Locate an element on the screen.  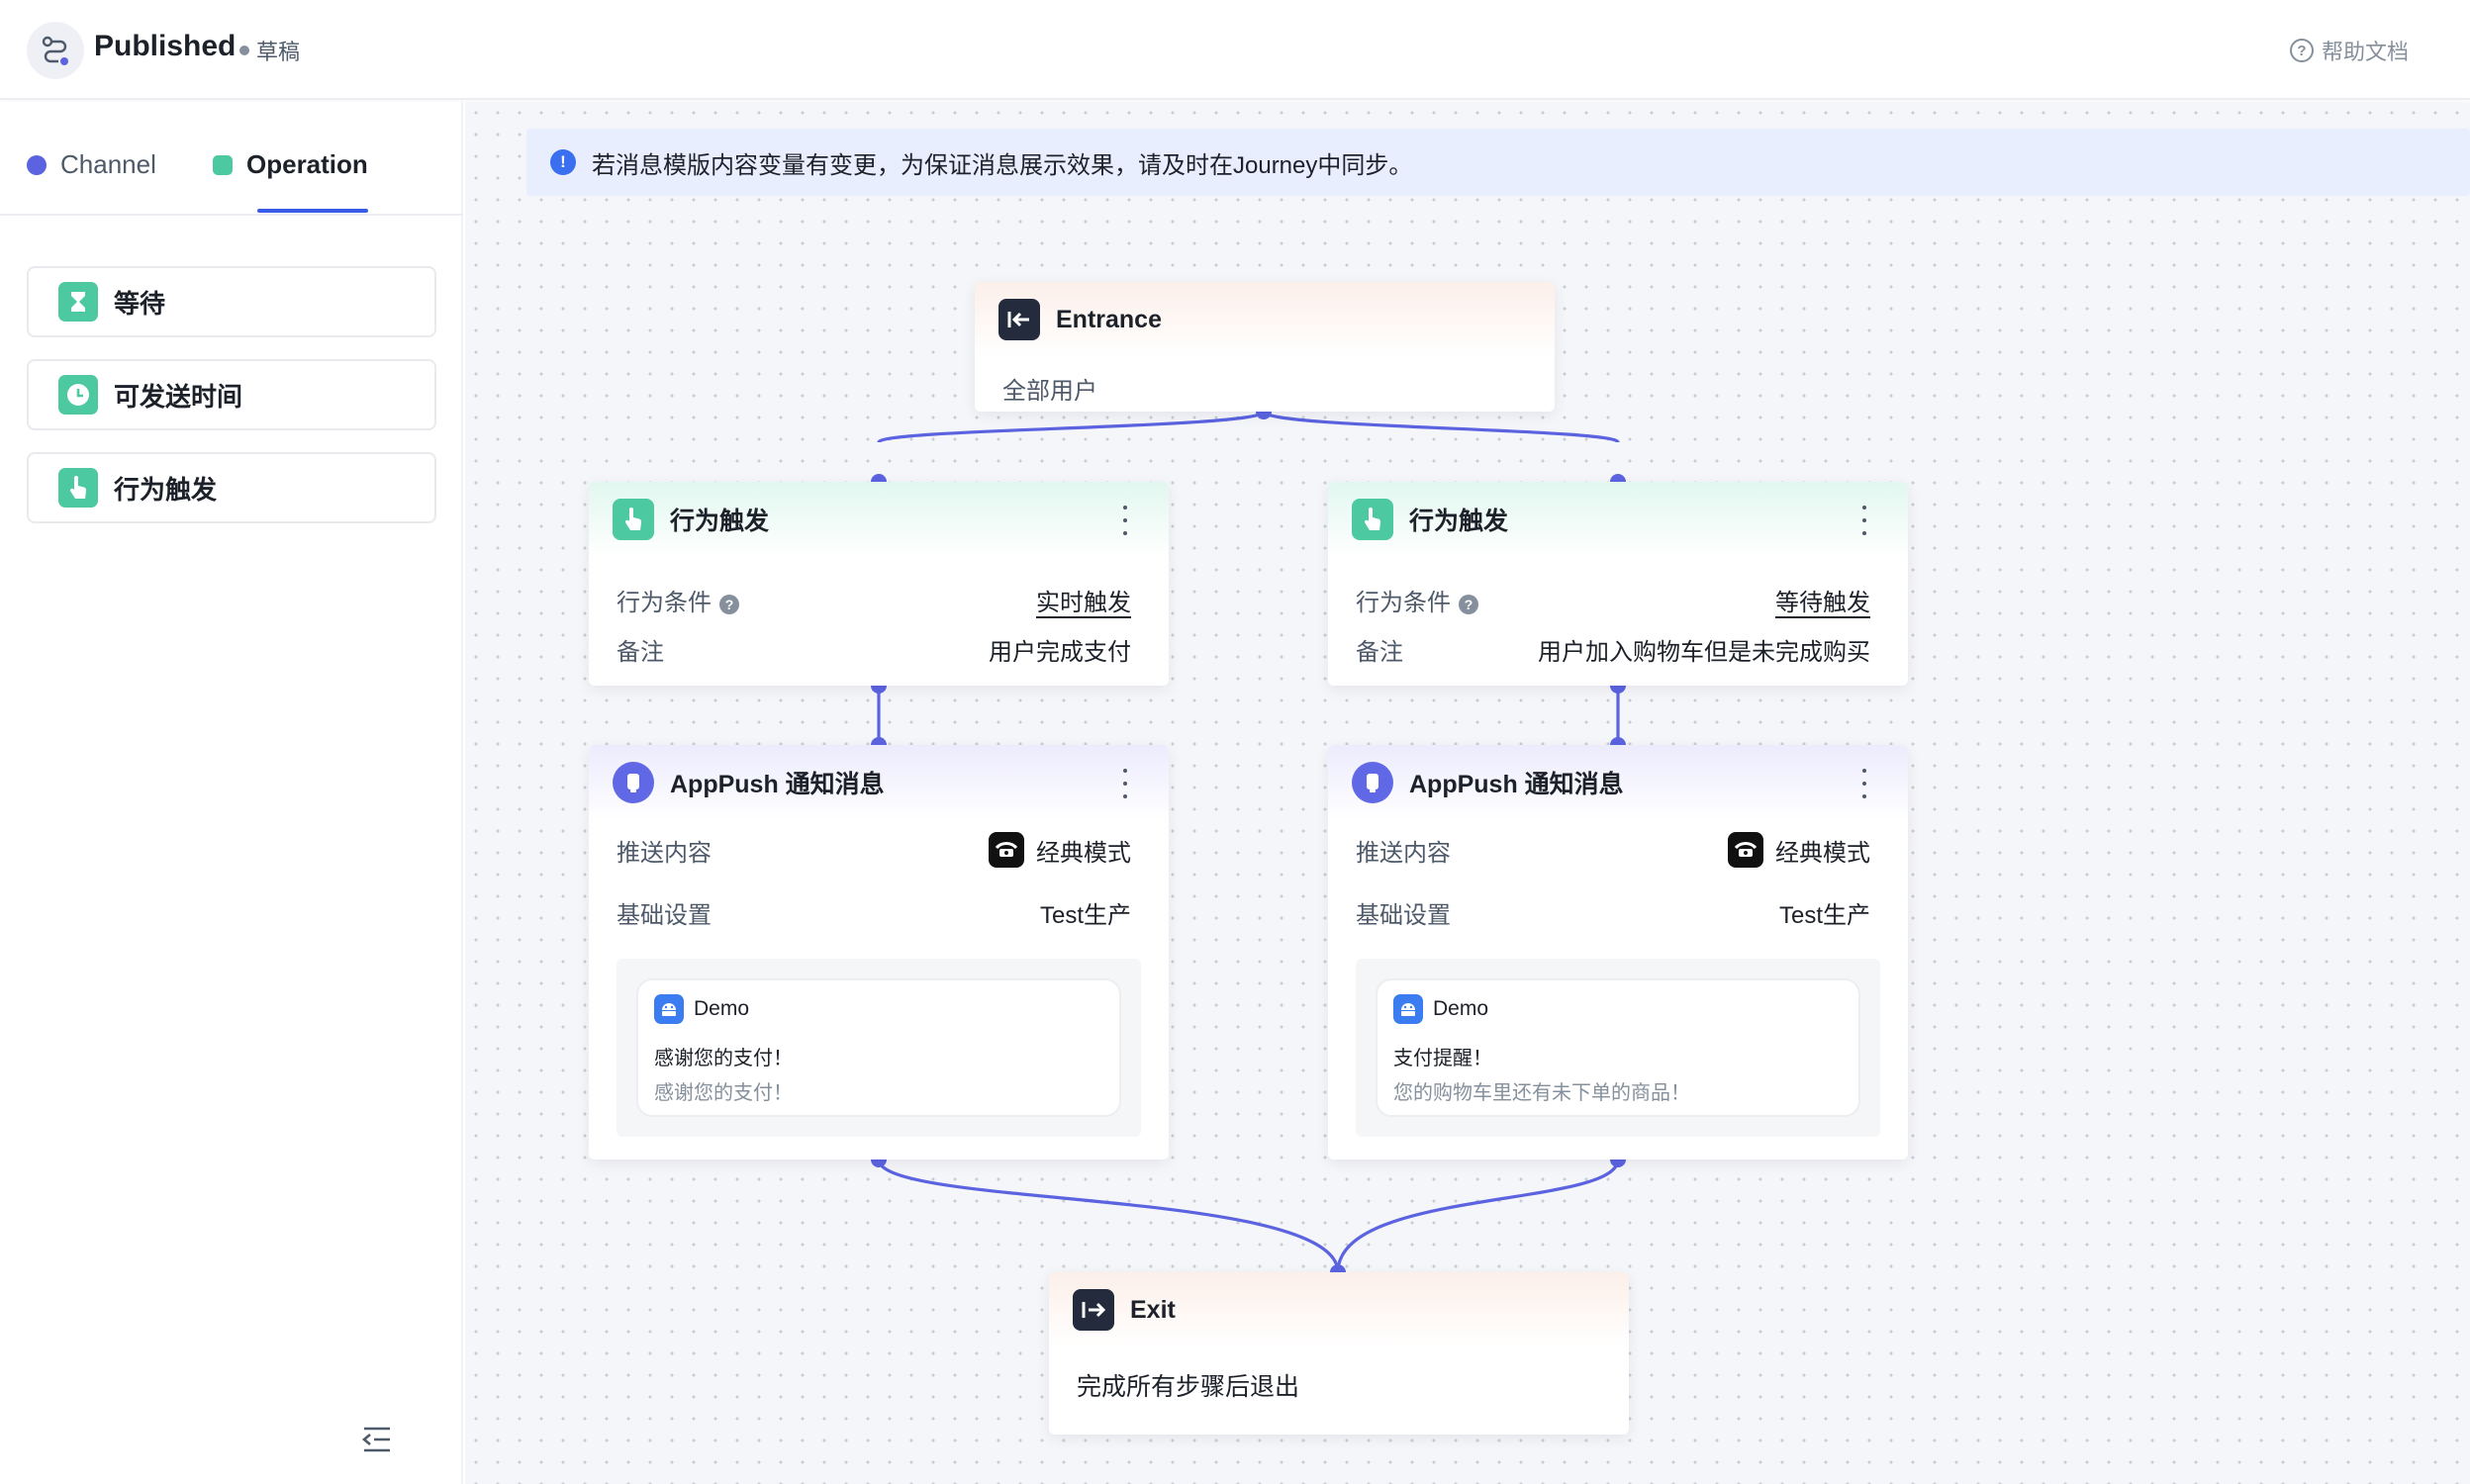
entrance-audience-label: 全部用户 is located at coordinates (1049, 391).